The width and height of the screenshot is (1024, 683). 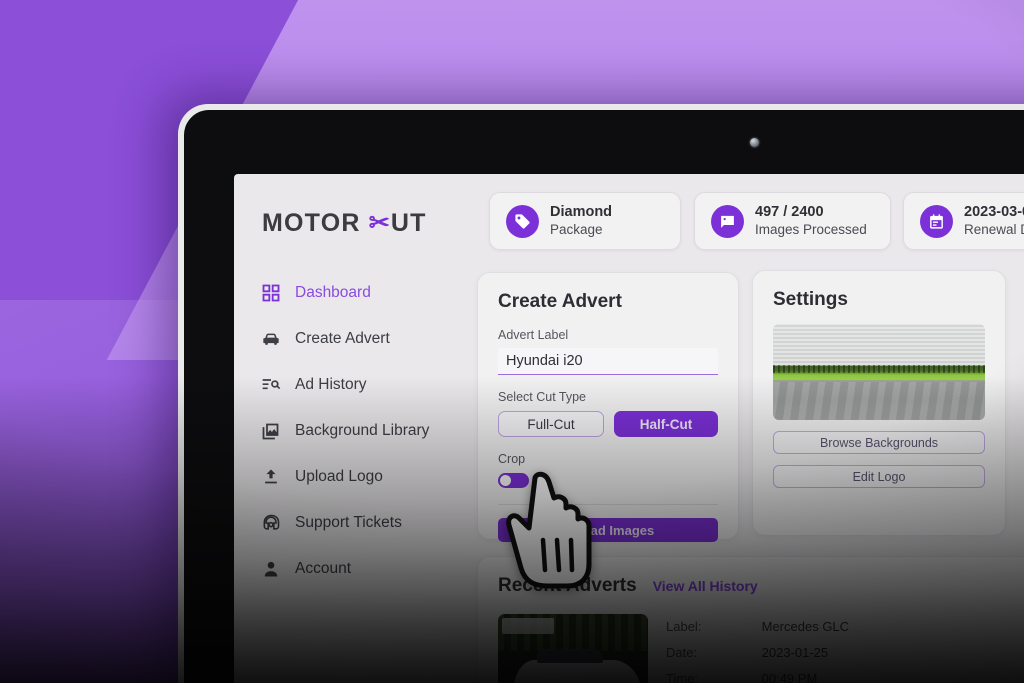 I want to click on preview-road, so click(x=879, y=400).